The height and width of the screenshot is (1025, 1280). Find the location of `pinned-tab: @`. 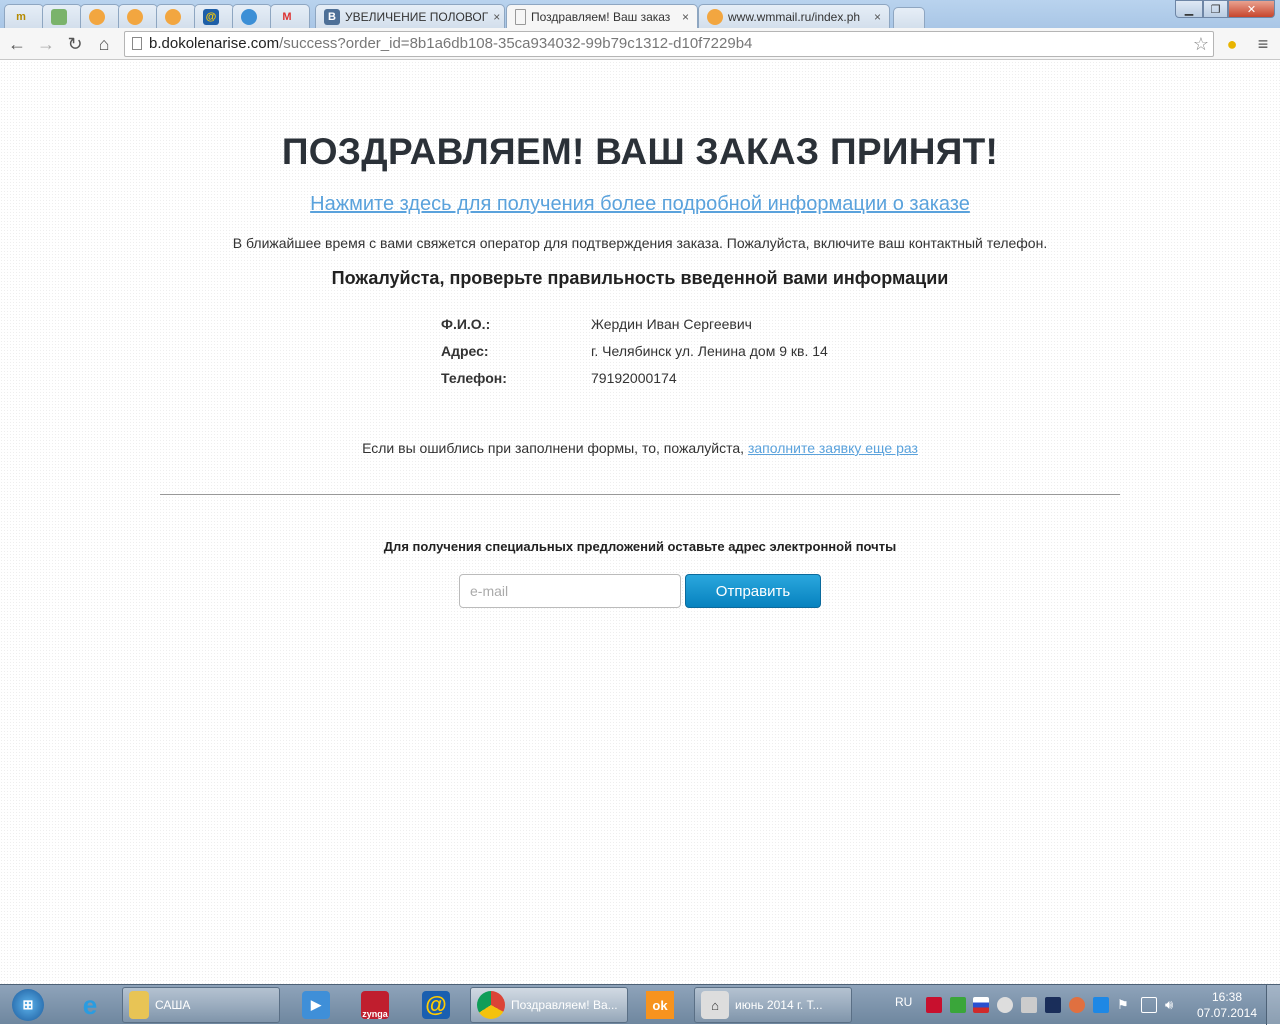

pinned-tab: @ is located at coordinates (214, 16).